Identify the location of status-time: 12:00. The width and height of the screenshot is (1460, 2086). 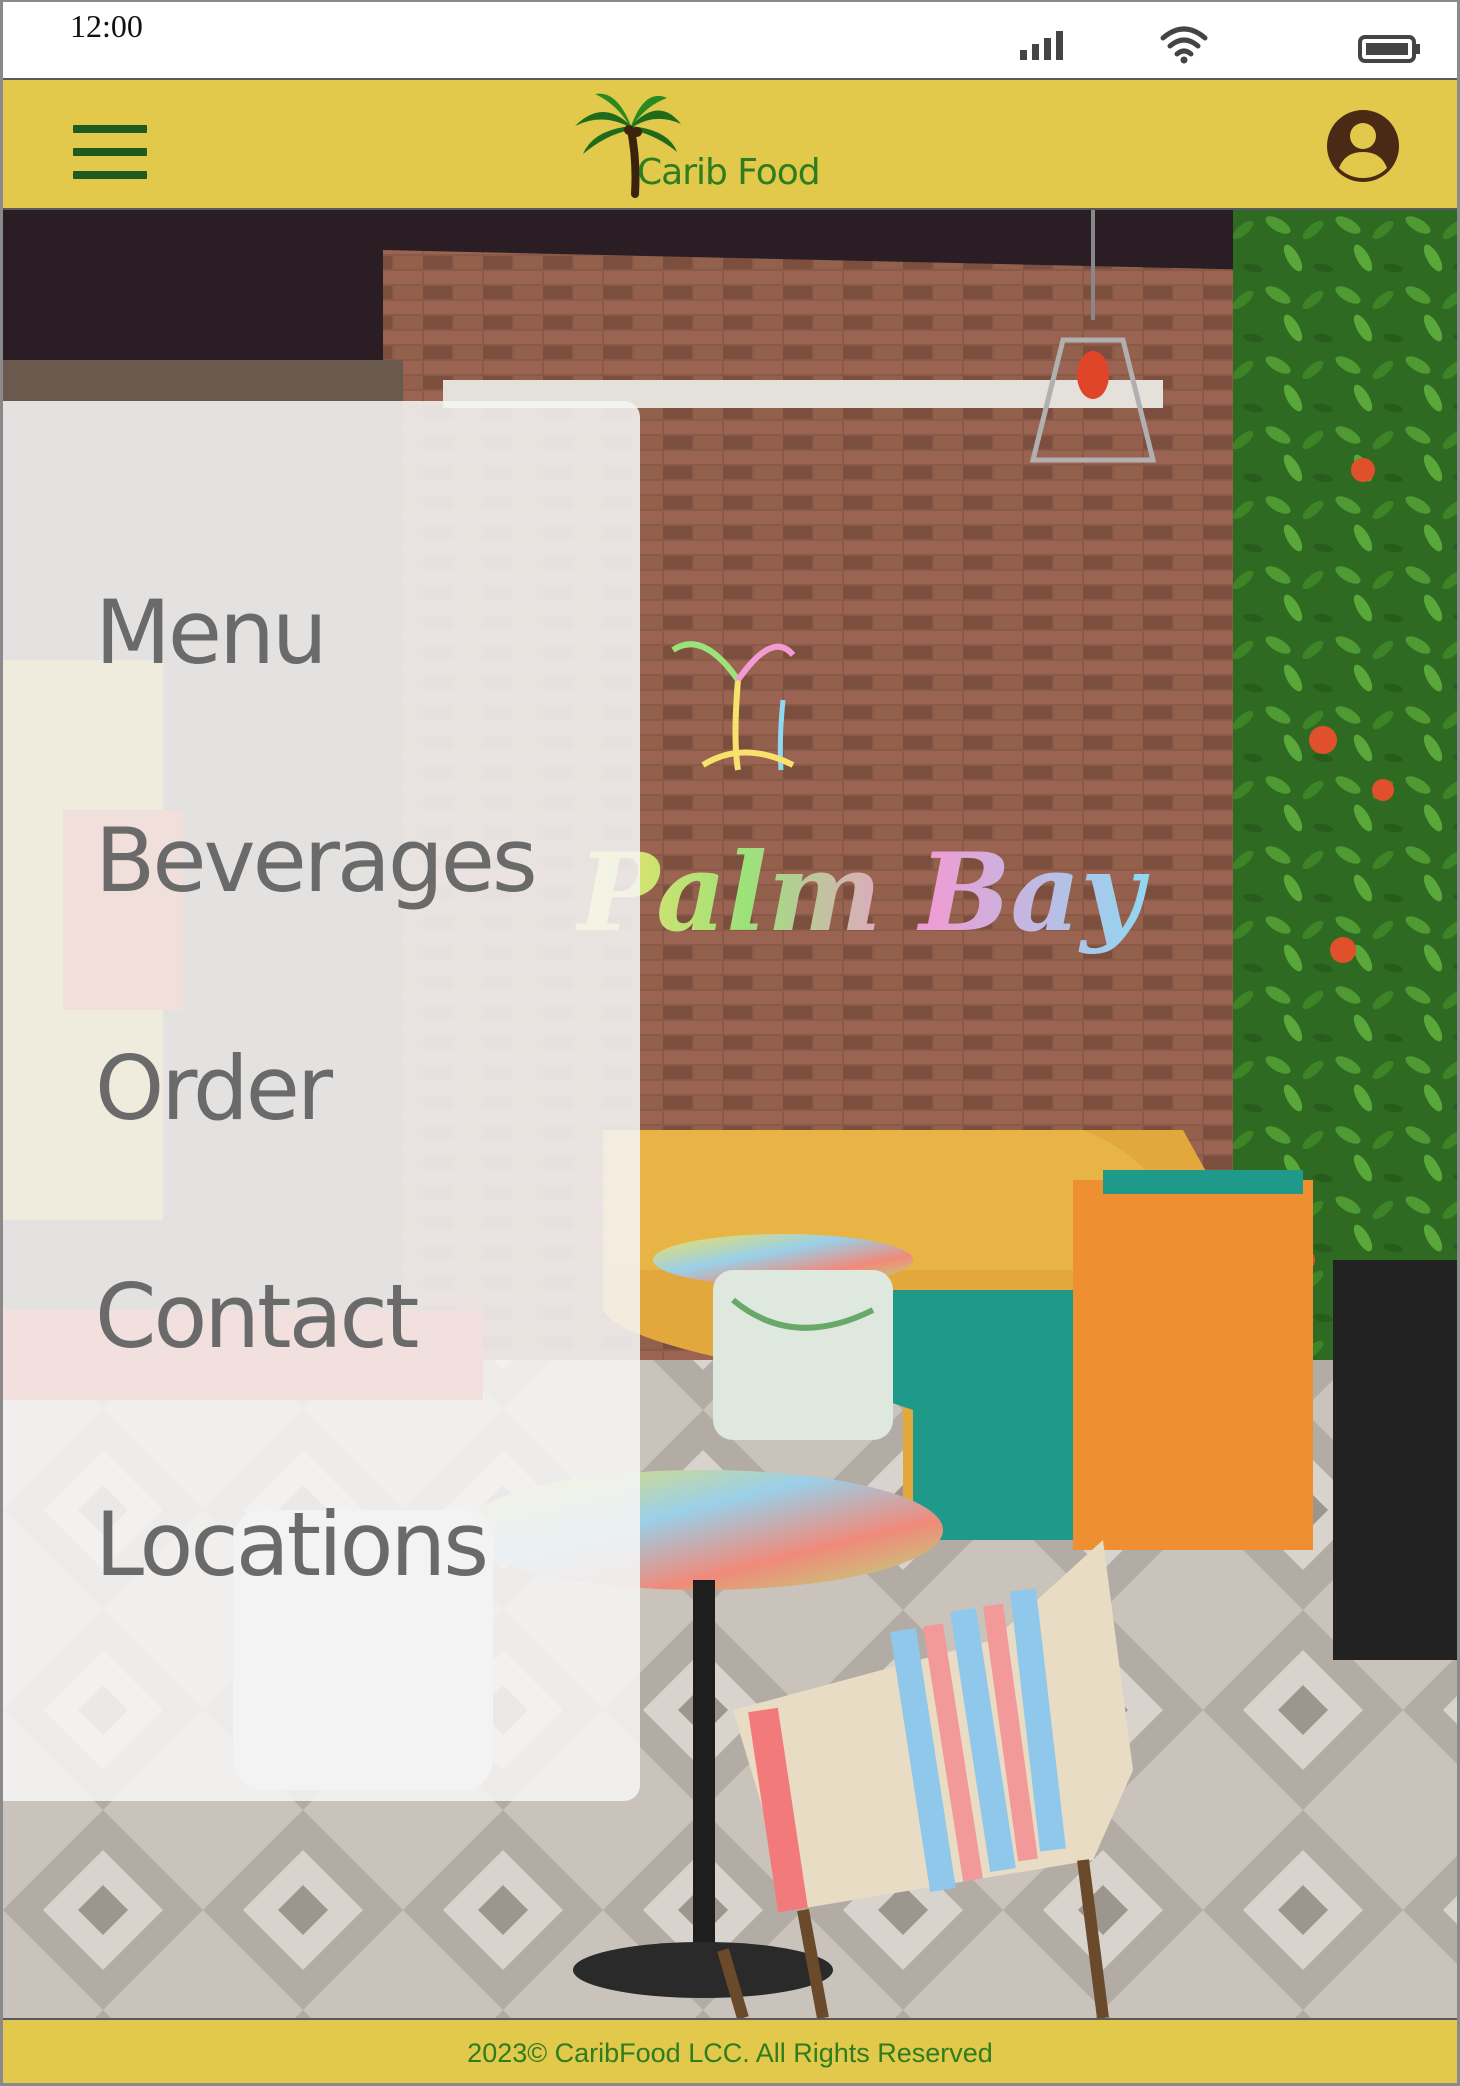
(106, 26).